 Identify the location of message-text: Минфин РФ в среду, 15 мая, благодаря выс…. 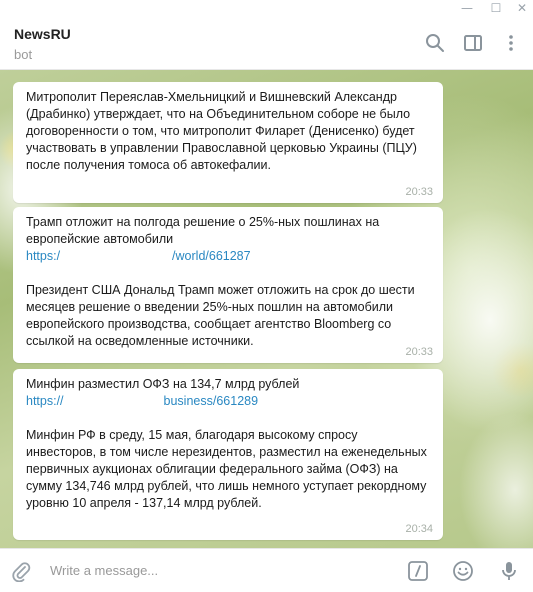
(228, 469).